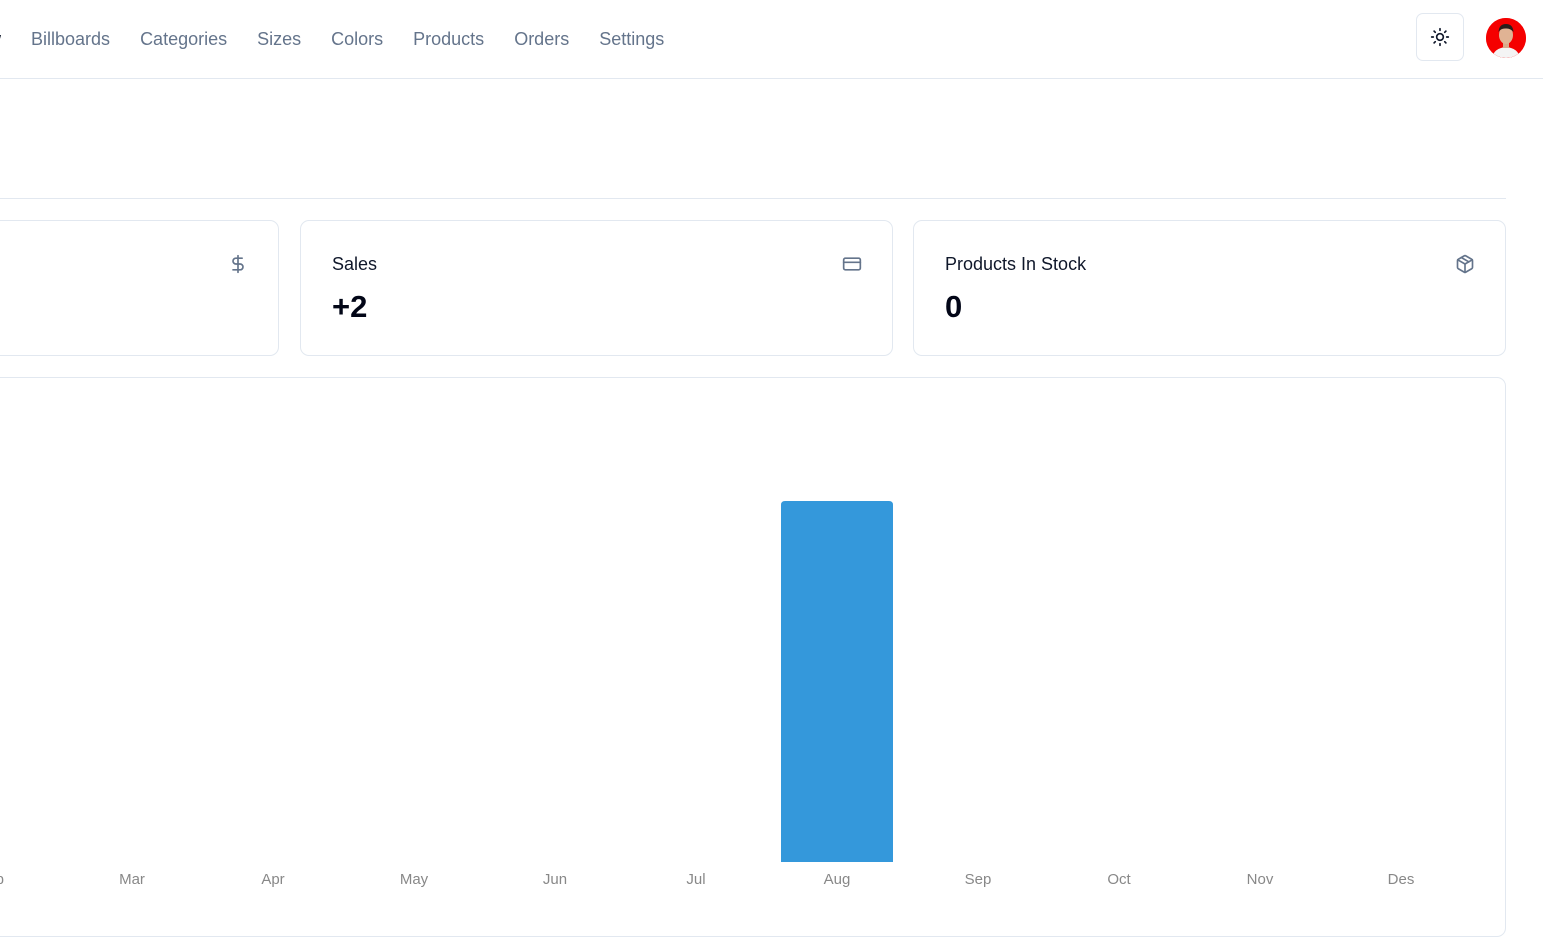 The image size is (1543, 938). Describe the element at coordinates (272, 879) in the screenshot. I see `x-tick-label-apr: Apr` at that location.